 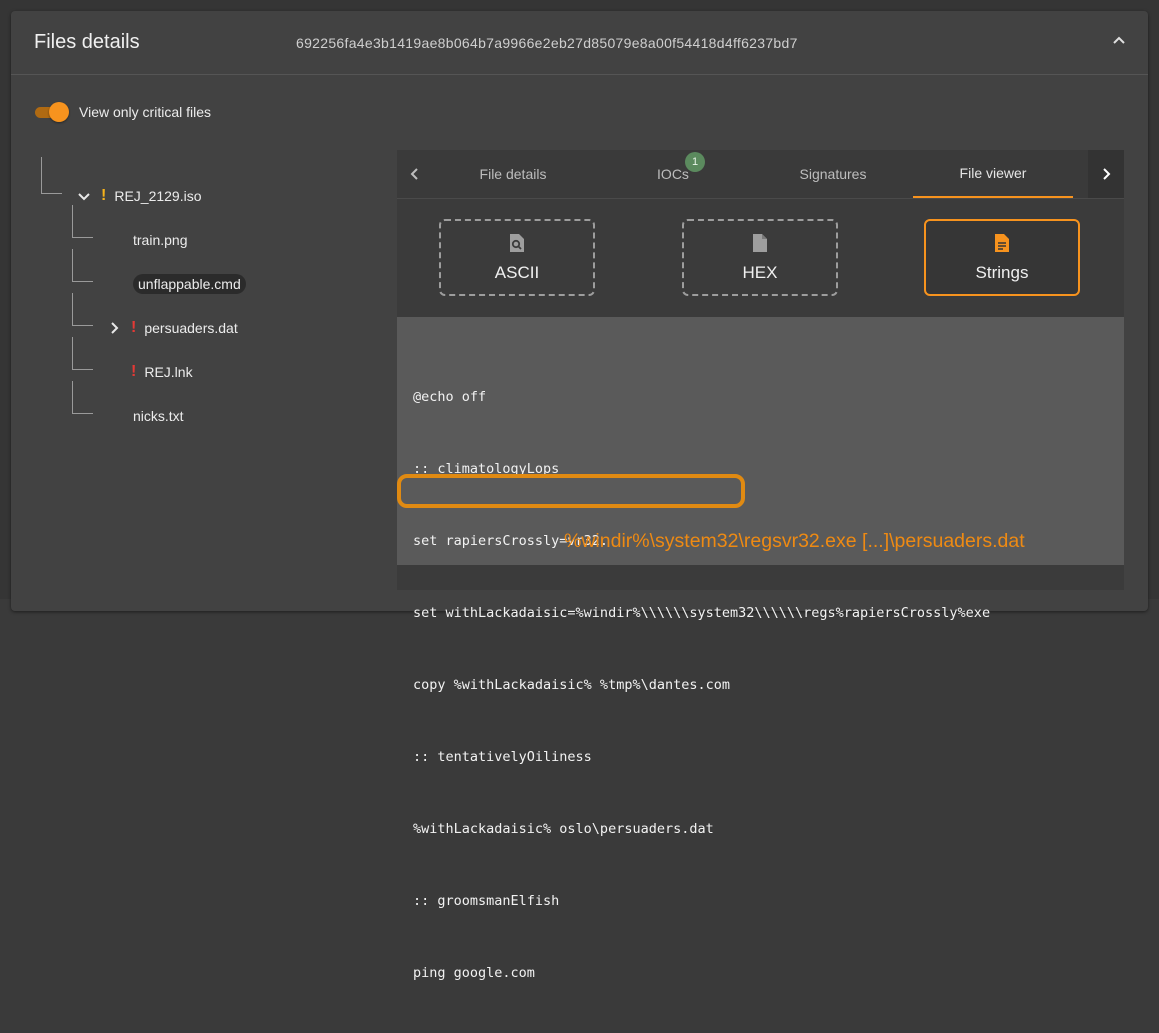 I want to click on chevron-down-icon, so click(x=84, y=196).